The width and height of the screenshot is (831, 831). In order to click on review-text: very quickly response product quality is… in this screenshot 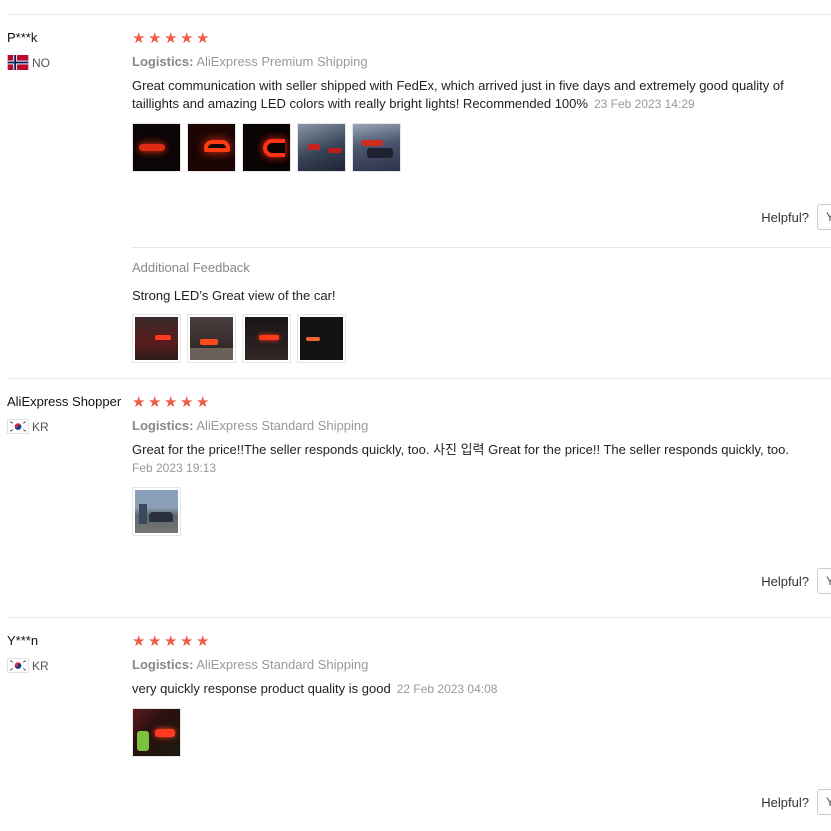, I will do `click(479, 689)`.